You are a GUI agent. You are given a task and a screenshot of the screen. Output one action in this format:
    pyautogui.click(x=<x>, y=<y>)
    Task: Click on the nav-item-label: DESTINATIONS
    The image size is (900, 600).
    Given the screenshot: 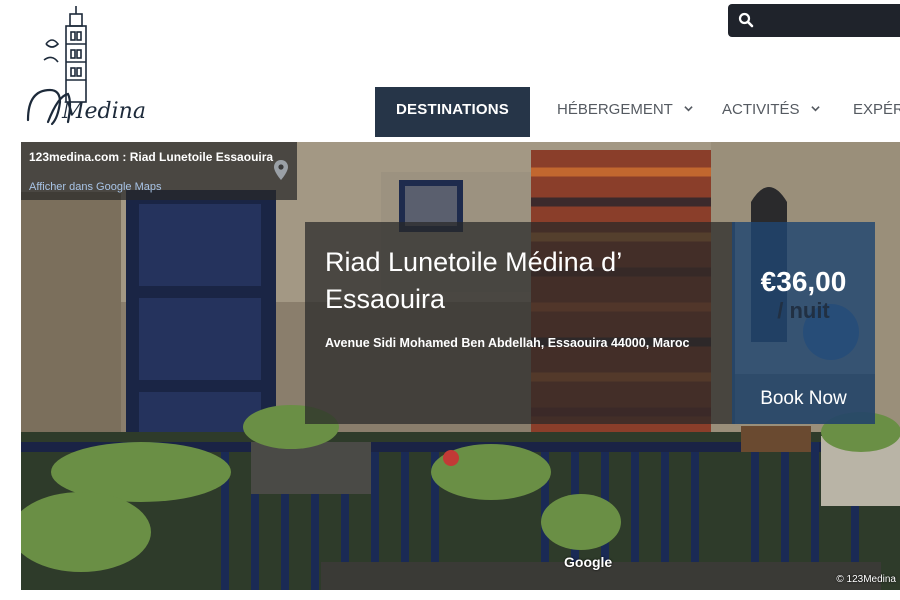 What is the action you would take?
    pyautogui.click(x=452, y=109)
    